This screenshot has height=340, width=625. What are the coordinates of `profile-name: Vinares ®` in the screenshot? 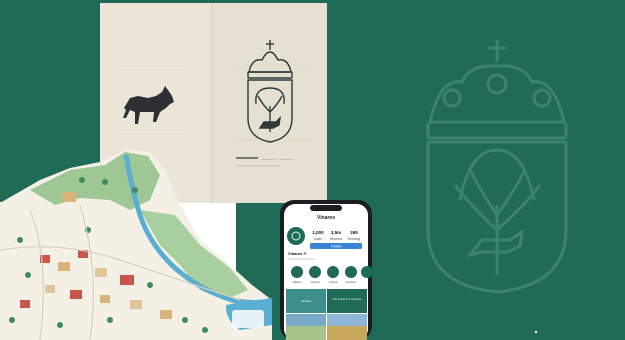 It's located at (297, 253).